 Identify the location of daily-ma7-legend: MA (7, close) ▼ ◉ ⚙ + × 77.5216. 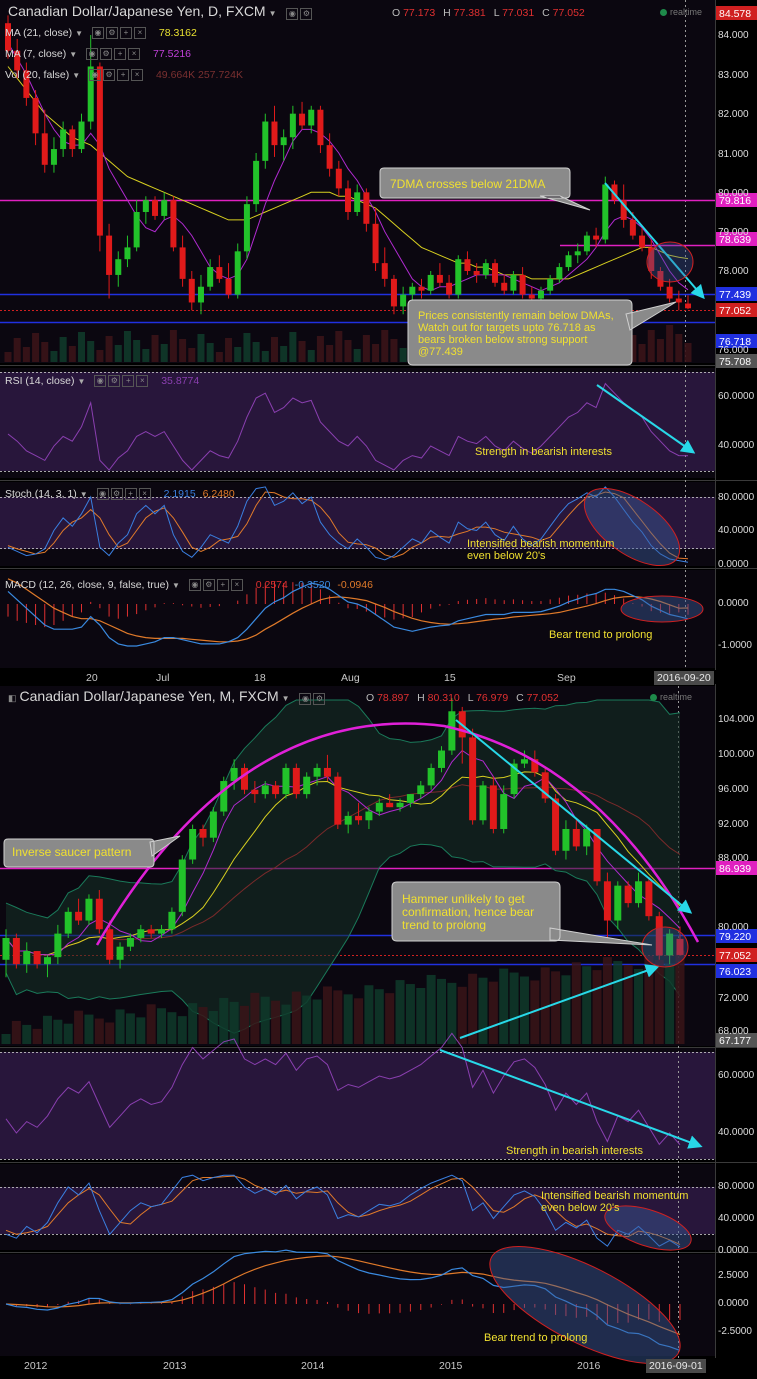
(98, 54).